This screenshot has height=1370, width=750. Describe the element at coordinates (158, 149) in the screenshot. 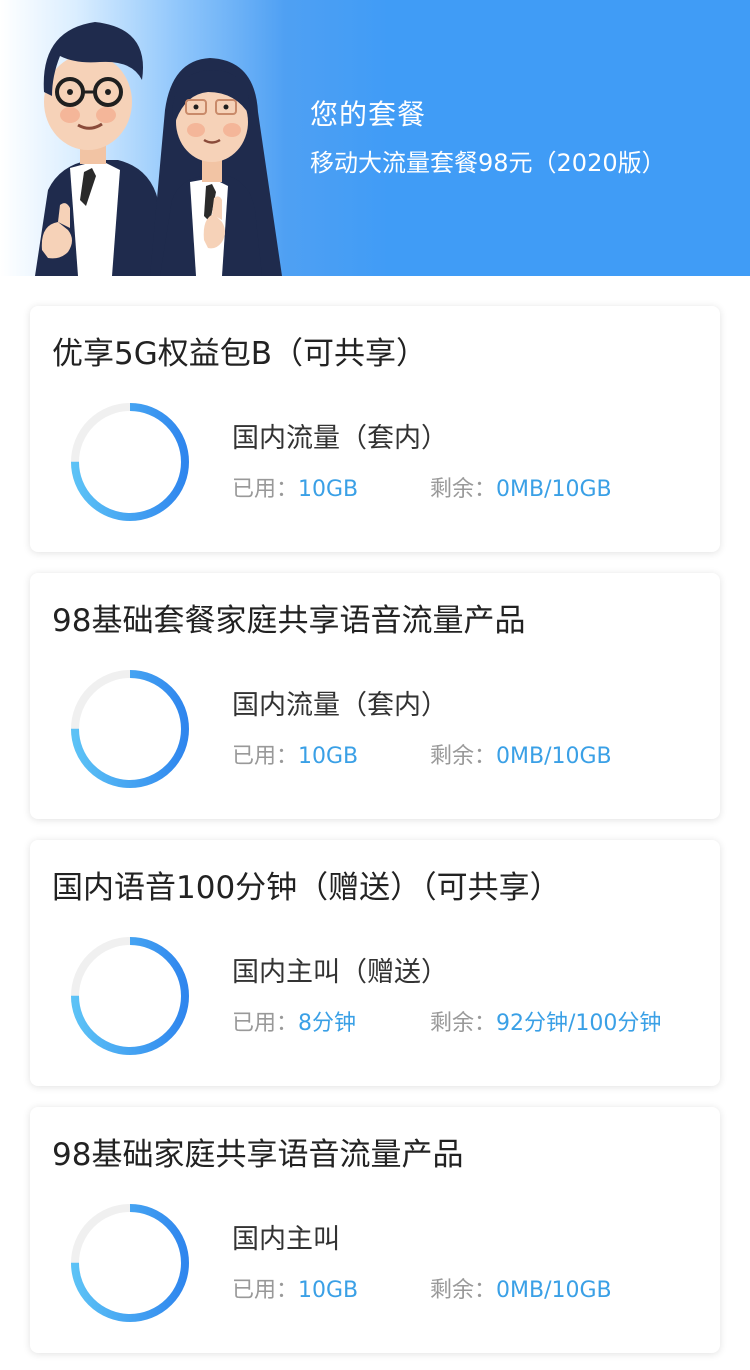

I see `staff-illustration-icon` at that location.